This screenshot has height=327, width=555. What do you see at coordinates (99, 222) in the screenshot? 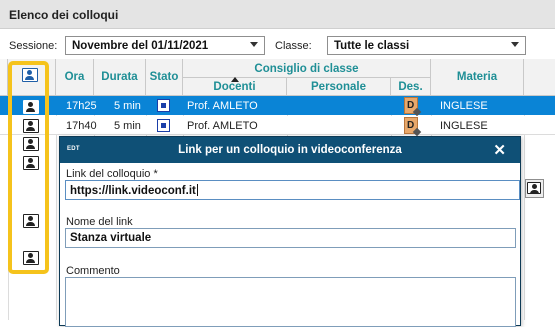
I see `link-name-label: Nome del link` at bounding box center [99, 222].